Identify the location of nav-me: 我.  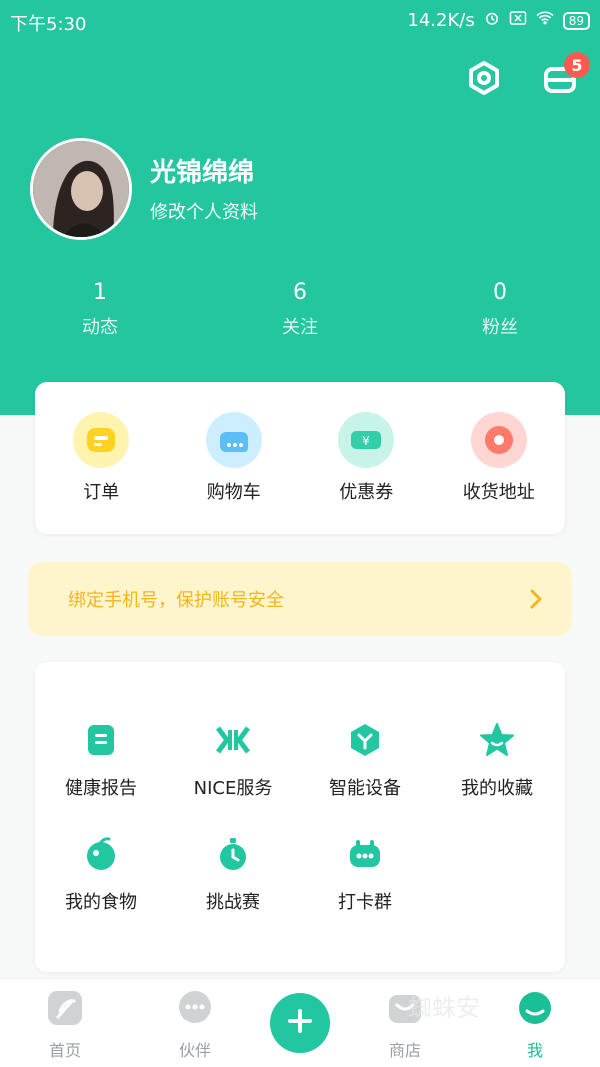
(535, 1020).